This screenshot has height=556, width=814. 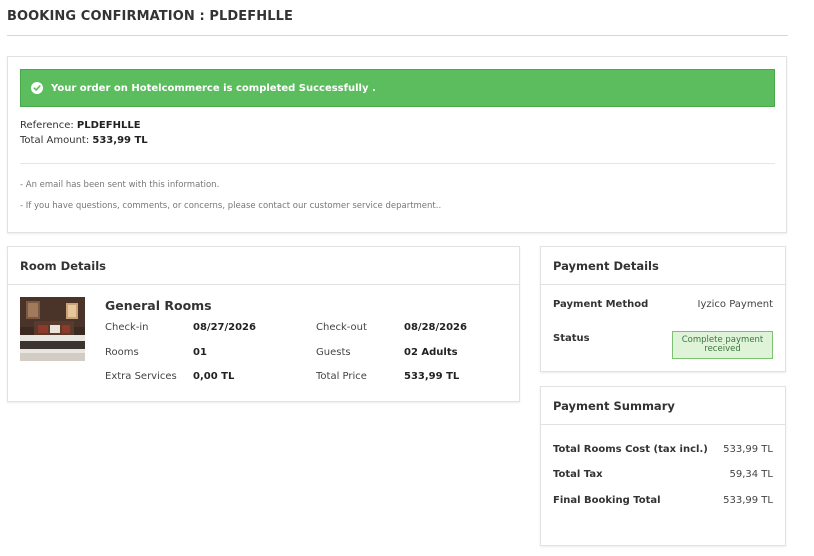 What do you see at coordinates (341, 327) in the screenshot?
I see `checkout-label: Check-out` at bounding box center [341, 327].